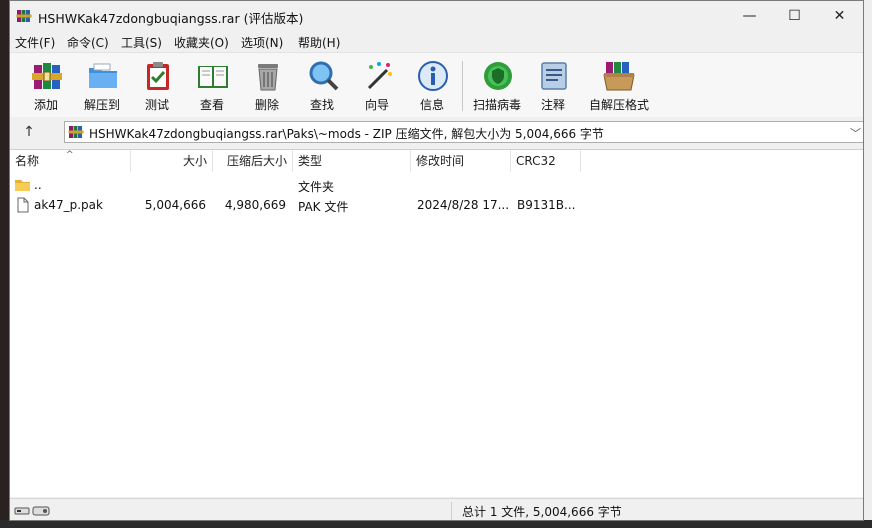 The width and height of the screenshot is (872, 528). I want to click on find-label: 查找, so click(321, 105).